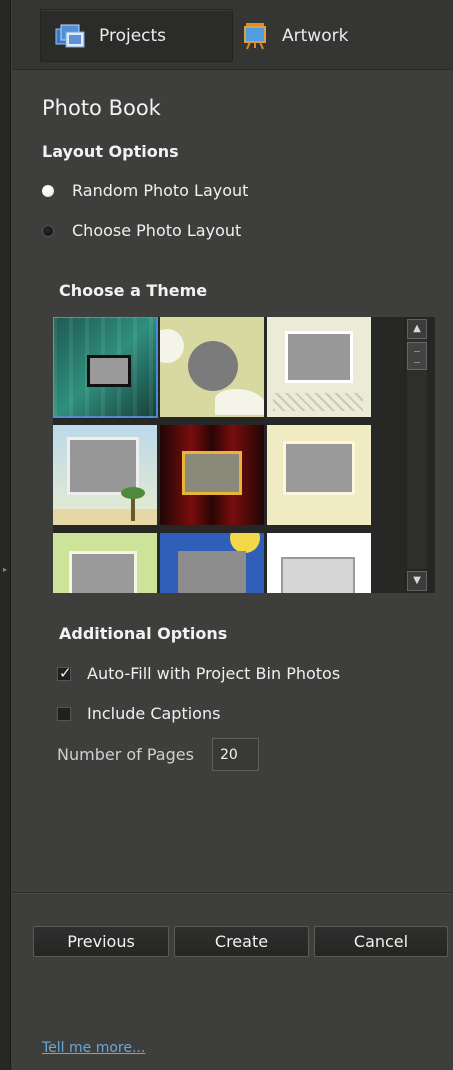 The image size is (453, 1070). Describe the element at coordinates (315, 35) in the screenshot. I see `tab-artwork-label: Artwork` at that location.